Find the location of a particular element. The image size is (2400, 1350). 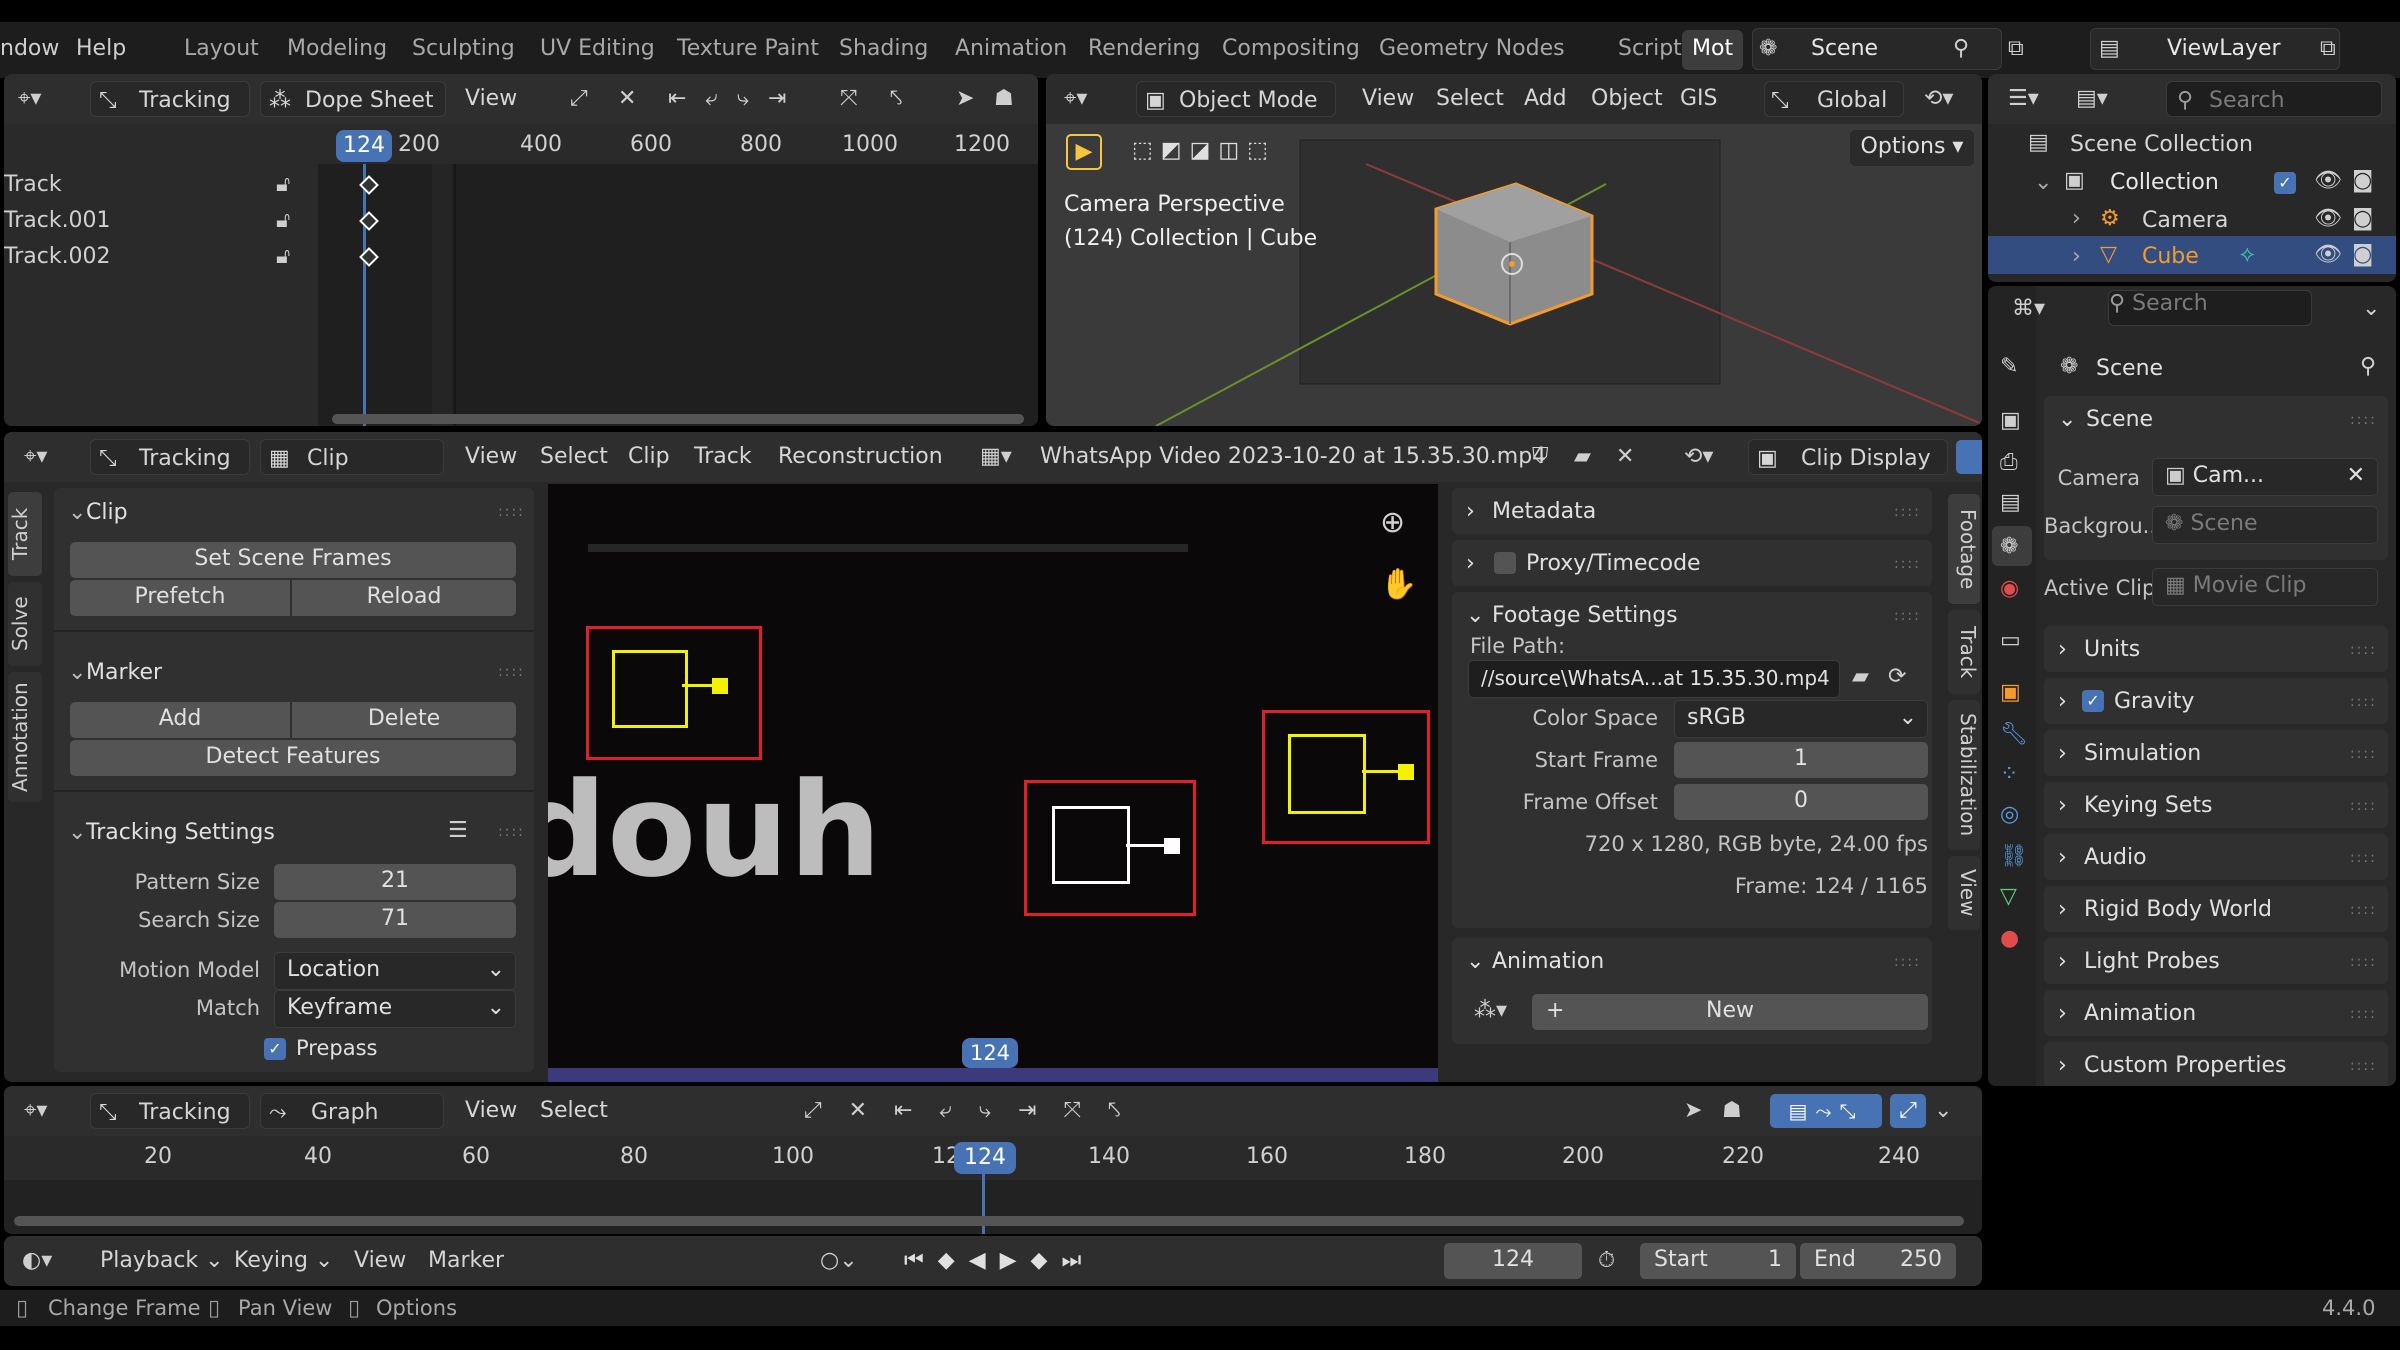

metadata-panel-header: › Metadata :::: is located at coordinates (1692, 511).